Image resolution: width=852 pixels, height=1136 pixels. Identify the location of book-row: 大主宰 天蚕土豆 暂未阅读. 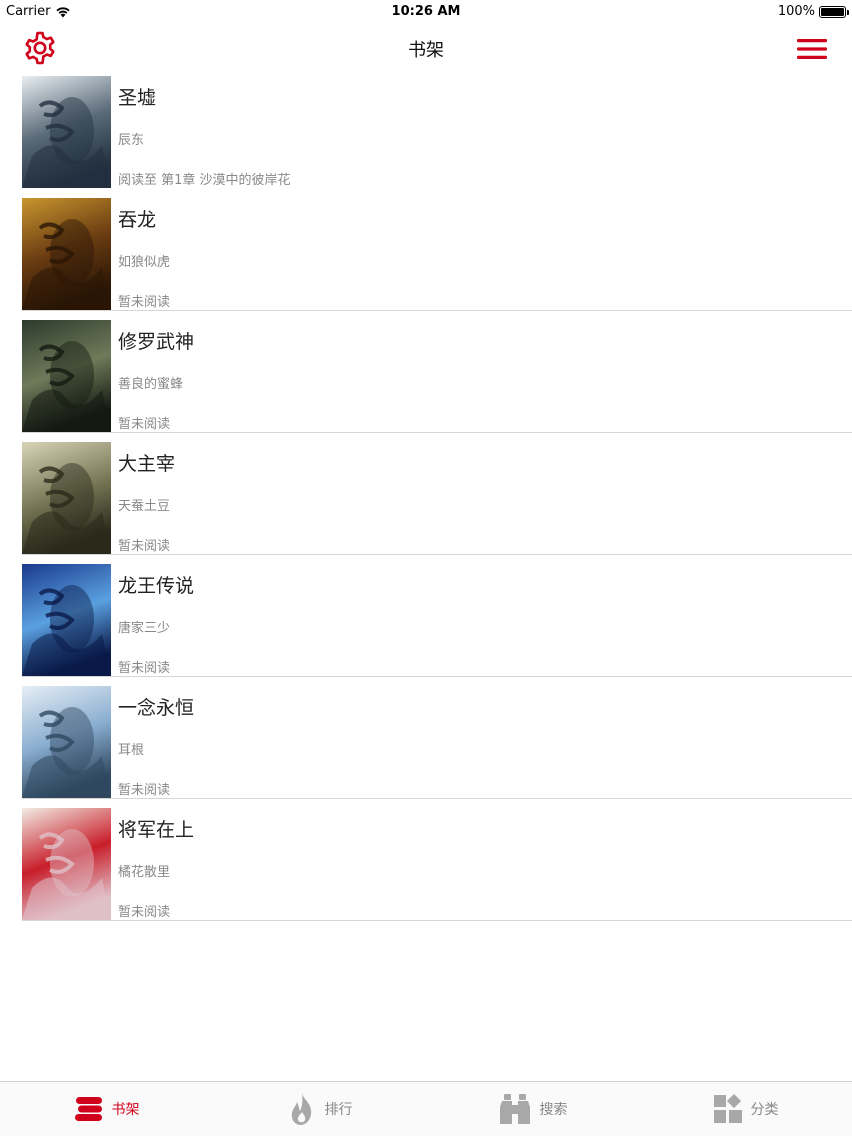
(426, 501).